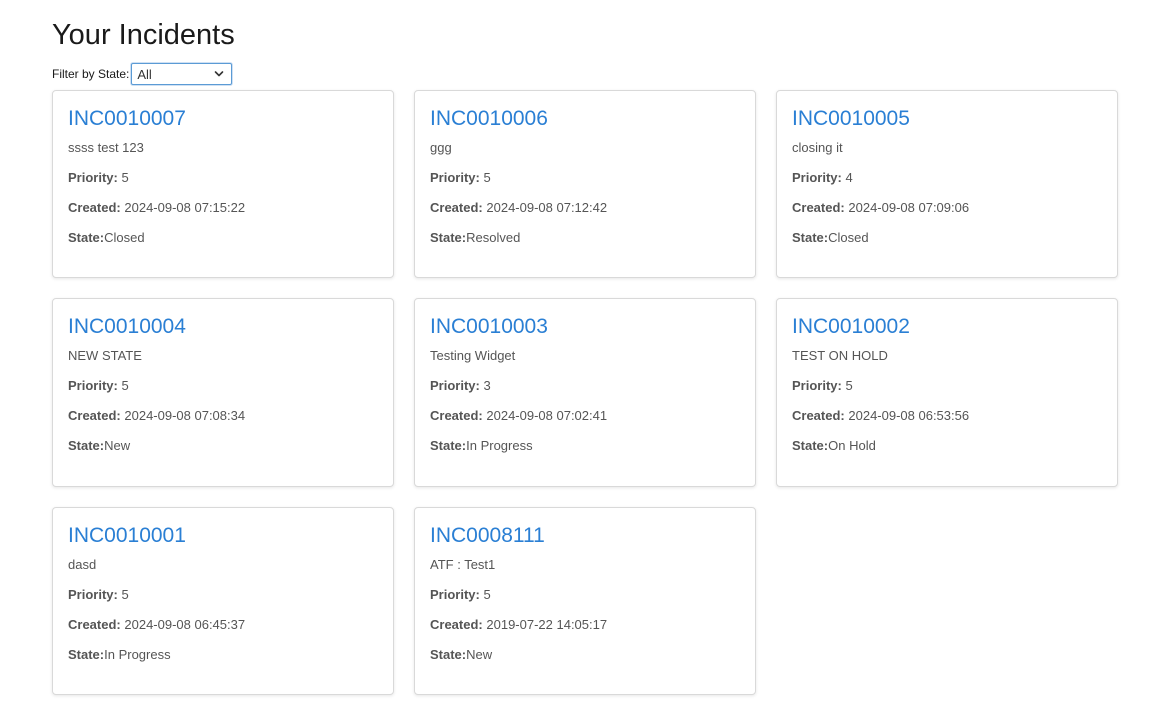 The image size is (1172, 705). Describe the element at coordinates (585, 238) in the screenshot. I see `incident-state: State:Resolved` at that location.